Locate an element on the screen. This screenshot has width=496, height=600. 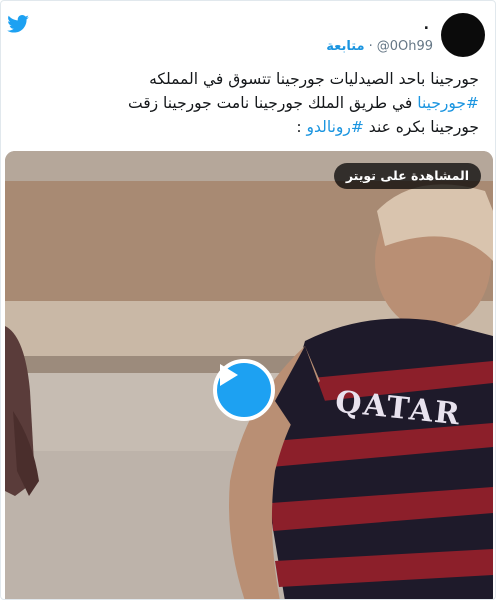
display-name: . is located at coordinates (426, 25).